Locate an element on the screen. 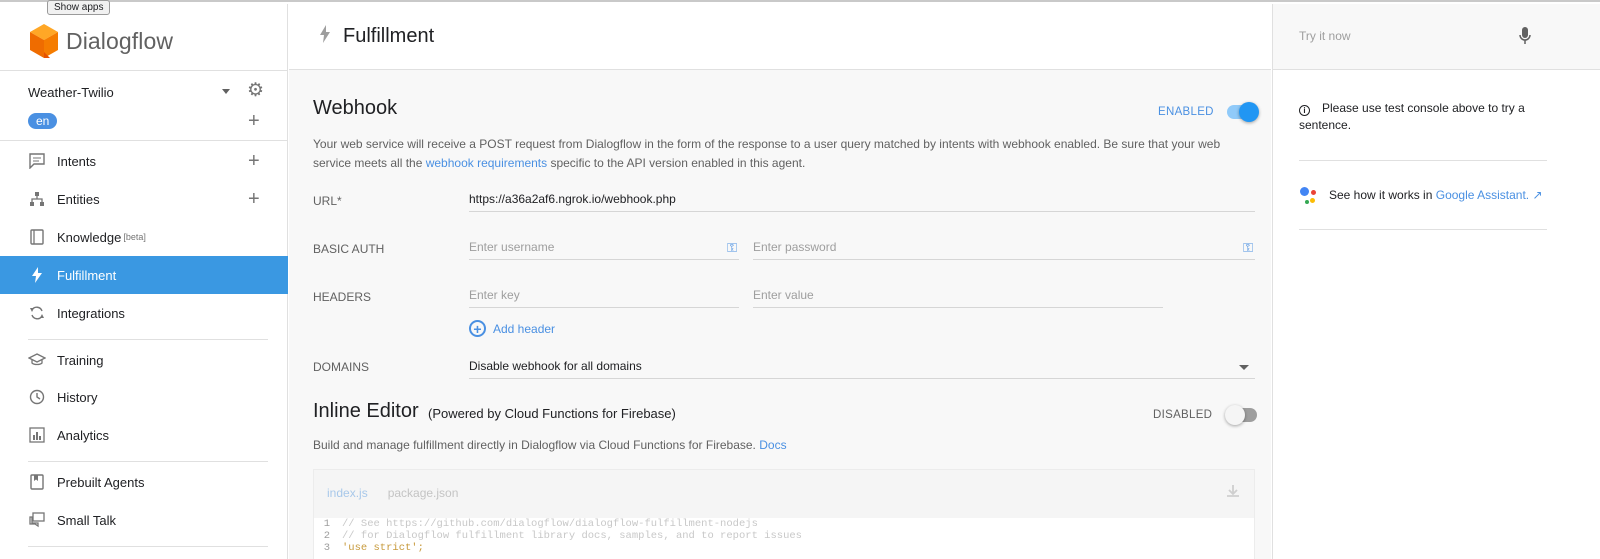  webhook-requirements-link: webhook requirements is located at coordinates (486, 163).